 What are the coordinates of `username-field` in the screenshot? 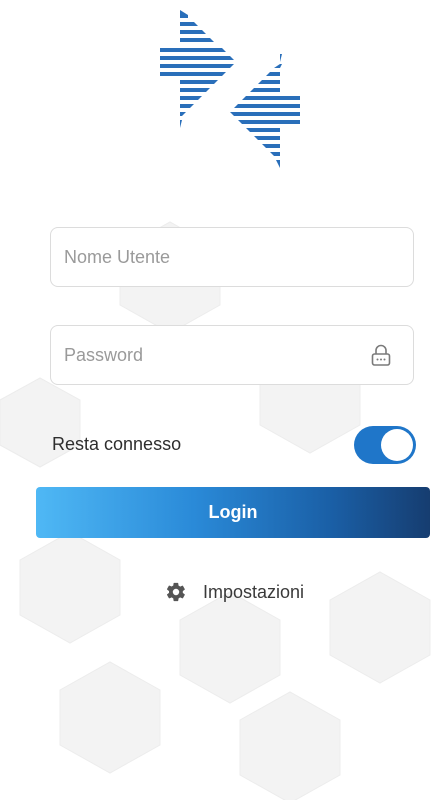 It's located at (232, 257).